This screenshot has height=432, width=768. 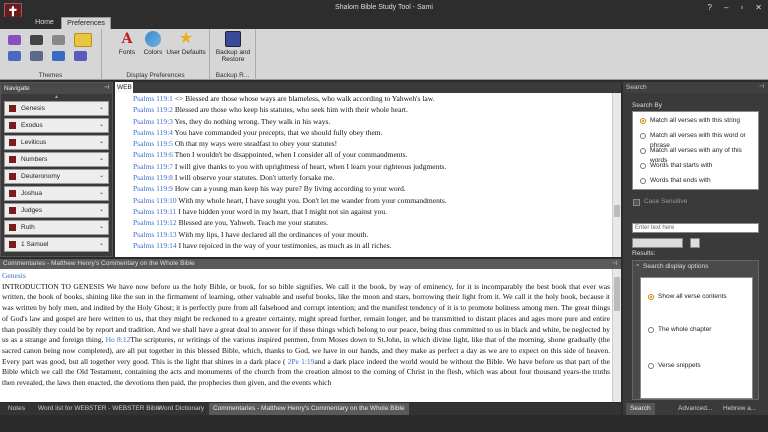 I want to click on radio-selected-icon, so click(x=651, y=297).